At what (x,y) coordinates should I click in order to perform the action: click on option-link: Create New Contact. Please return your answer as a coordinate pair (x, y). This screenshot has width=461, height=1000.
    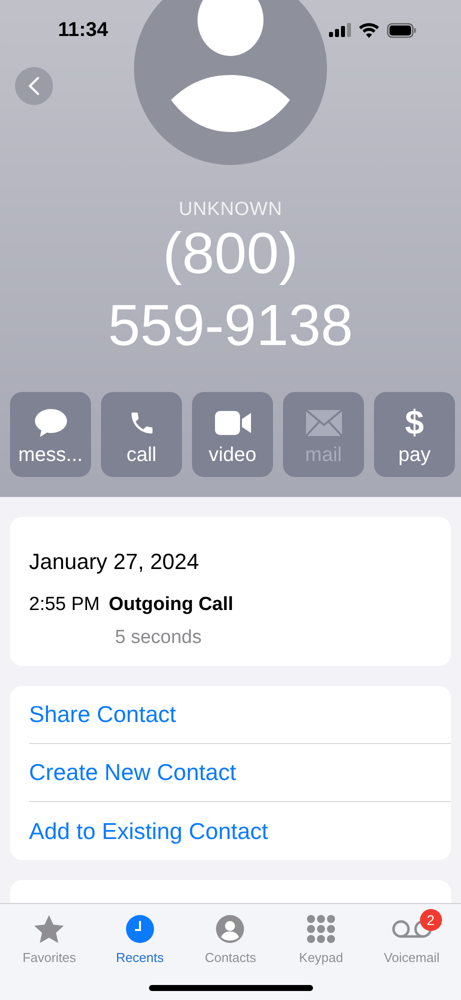
    Looking at the image, I should click on (132, 772).